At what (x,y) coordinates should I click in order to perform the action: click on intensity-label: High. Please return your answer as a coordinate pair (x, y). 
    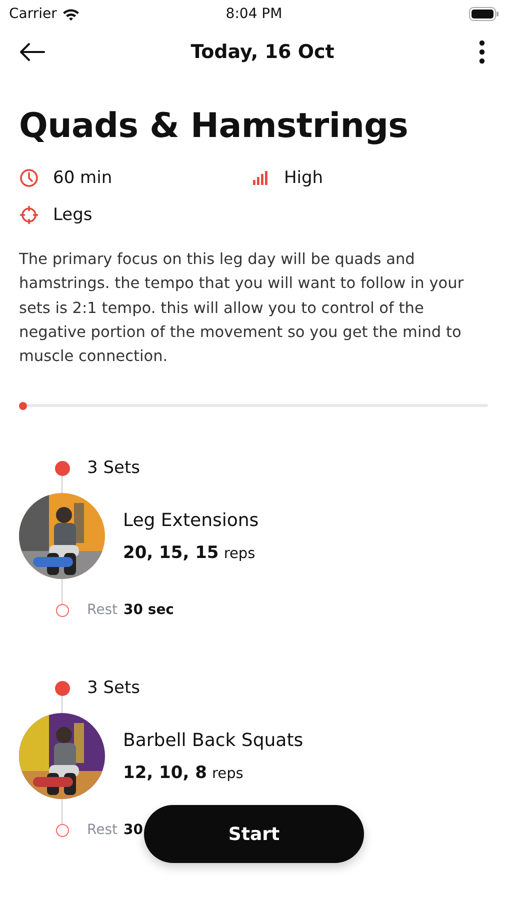
    Looking at the image, I should click on (304, 178).